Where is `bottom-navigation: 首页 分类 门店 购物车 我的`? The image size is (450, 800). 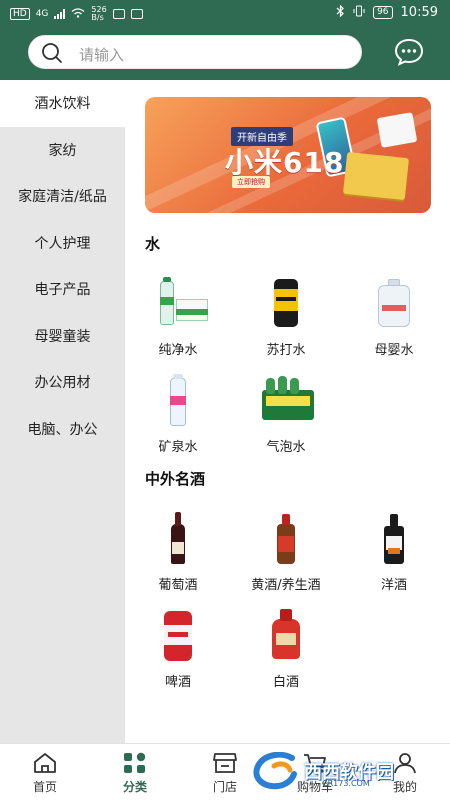 bottom-navigation: 首页 分类 门店 购物车 我的 is located at coordinates (225, 771).